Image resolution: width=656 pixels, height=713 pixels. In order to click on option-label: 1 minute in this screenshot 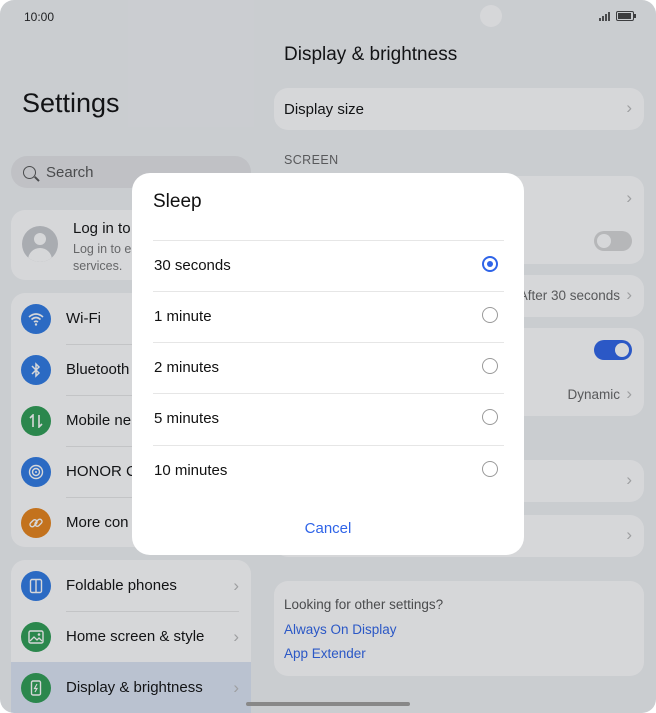, I will do `click(183, 316)`.